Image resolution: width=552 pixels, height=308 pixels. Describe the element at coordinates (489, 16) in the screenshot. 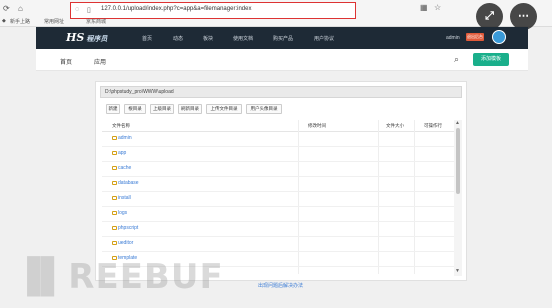

I see `expand-icon: ⤢` at that location.